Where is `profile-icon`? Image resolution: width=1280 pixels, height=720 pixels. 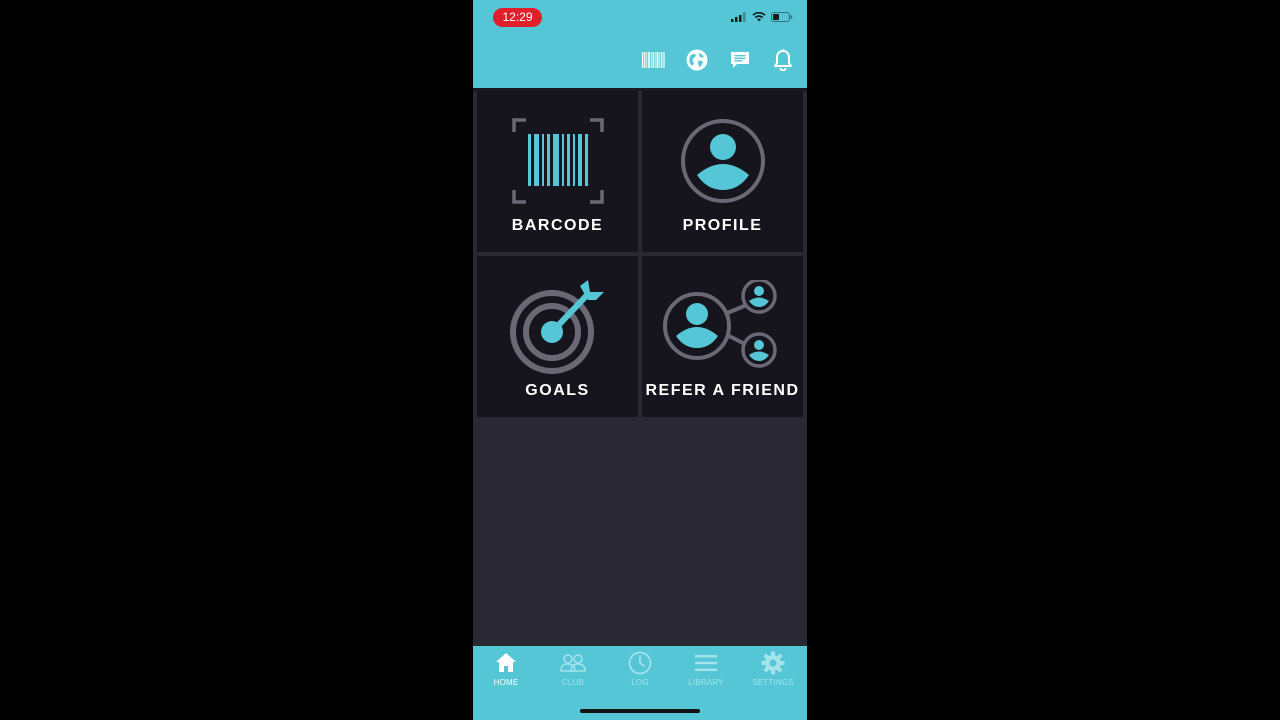
profile-icon is located at coordinates (722, 161).